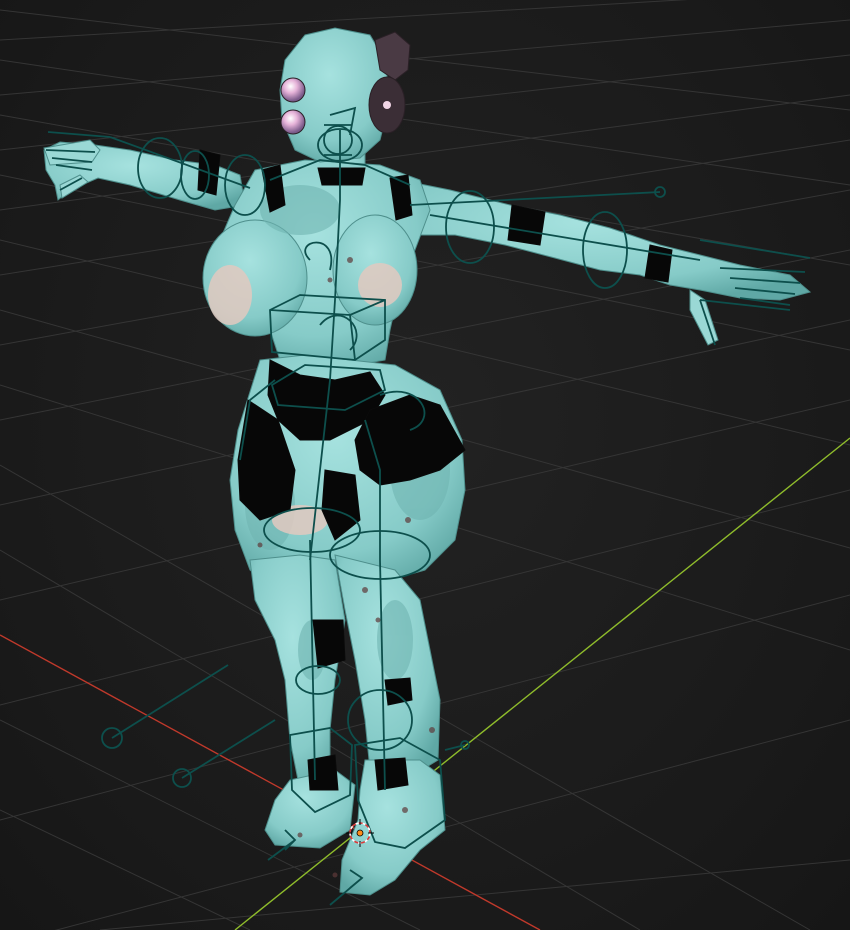 The height and width of the screenshot is (930, 850). Describe the element at coordinates (360, 833) in the screenshot. I see `object-origin-icon` at that location.